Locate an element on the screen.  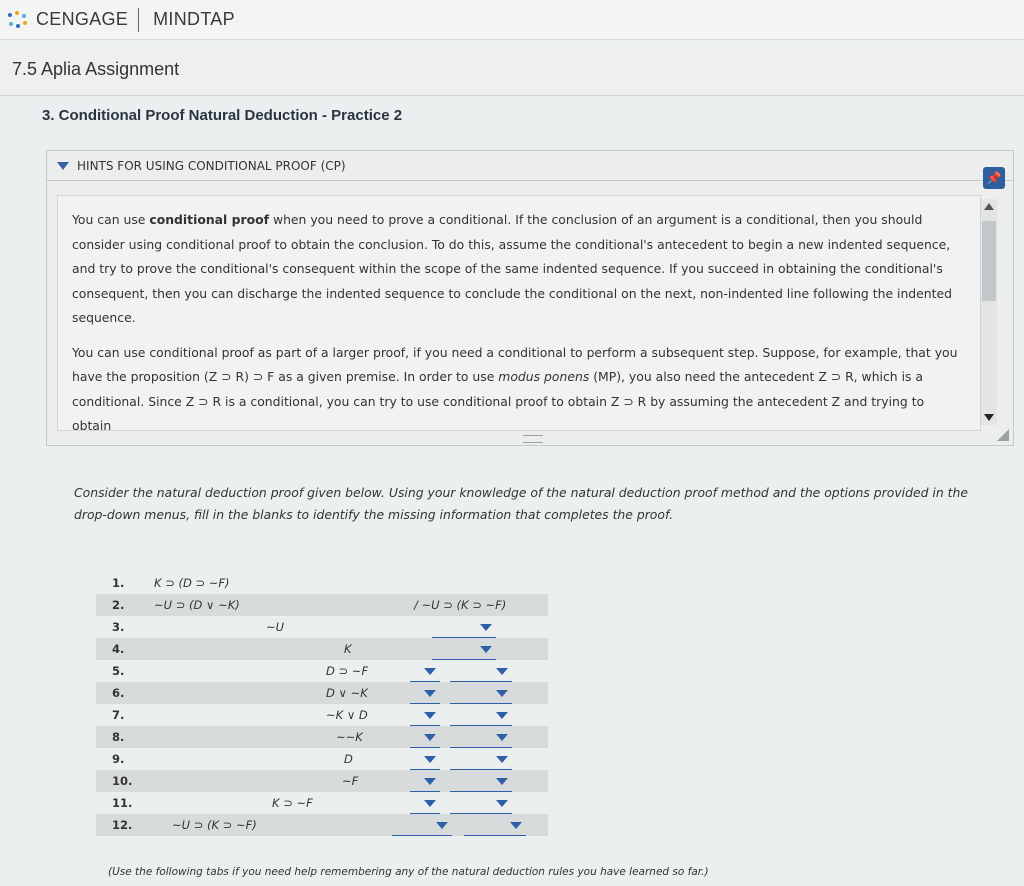
brand-divider is located at coordinates (139, 19).